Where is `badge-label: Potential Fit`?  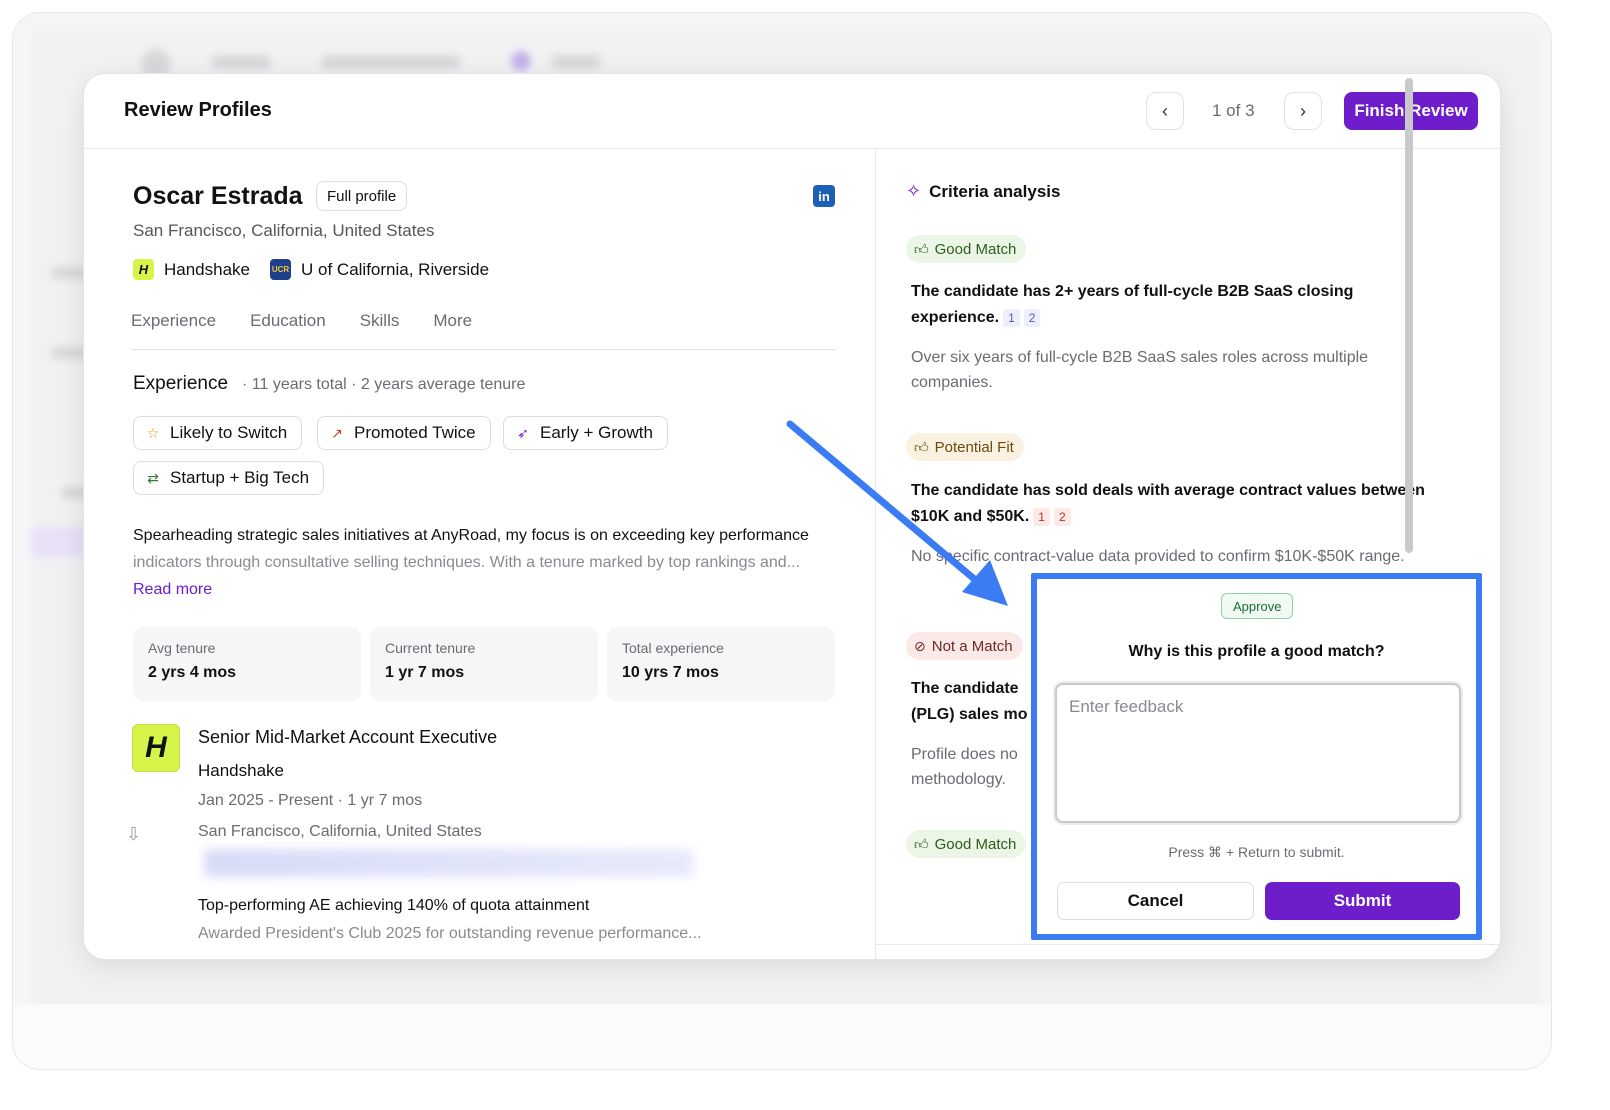
badge-label: Potential Fit is located at coordinates (974, 447).